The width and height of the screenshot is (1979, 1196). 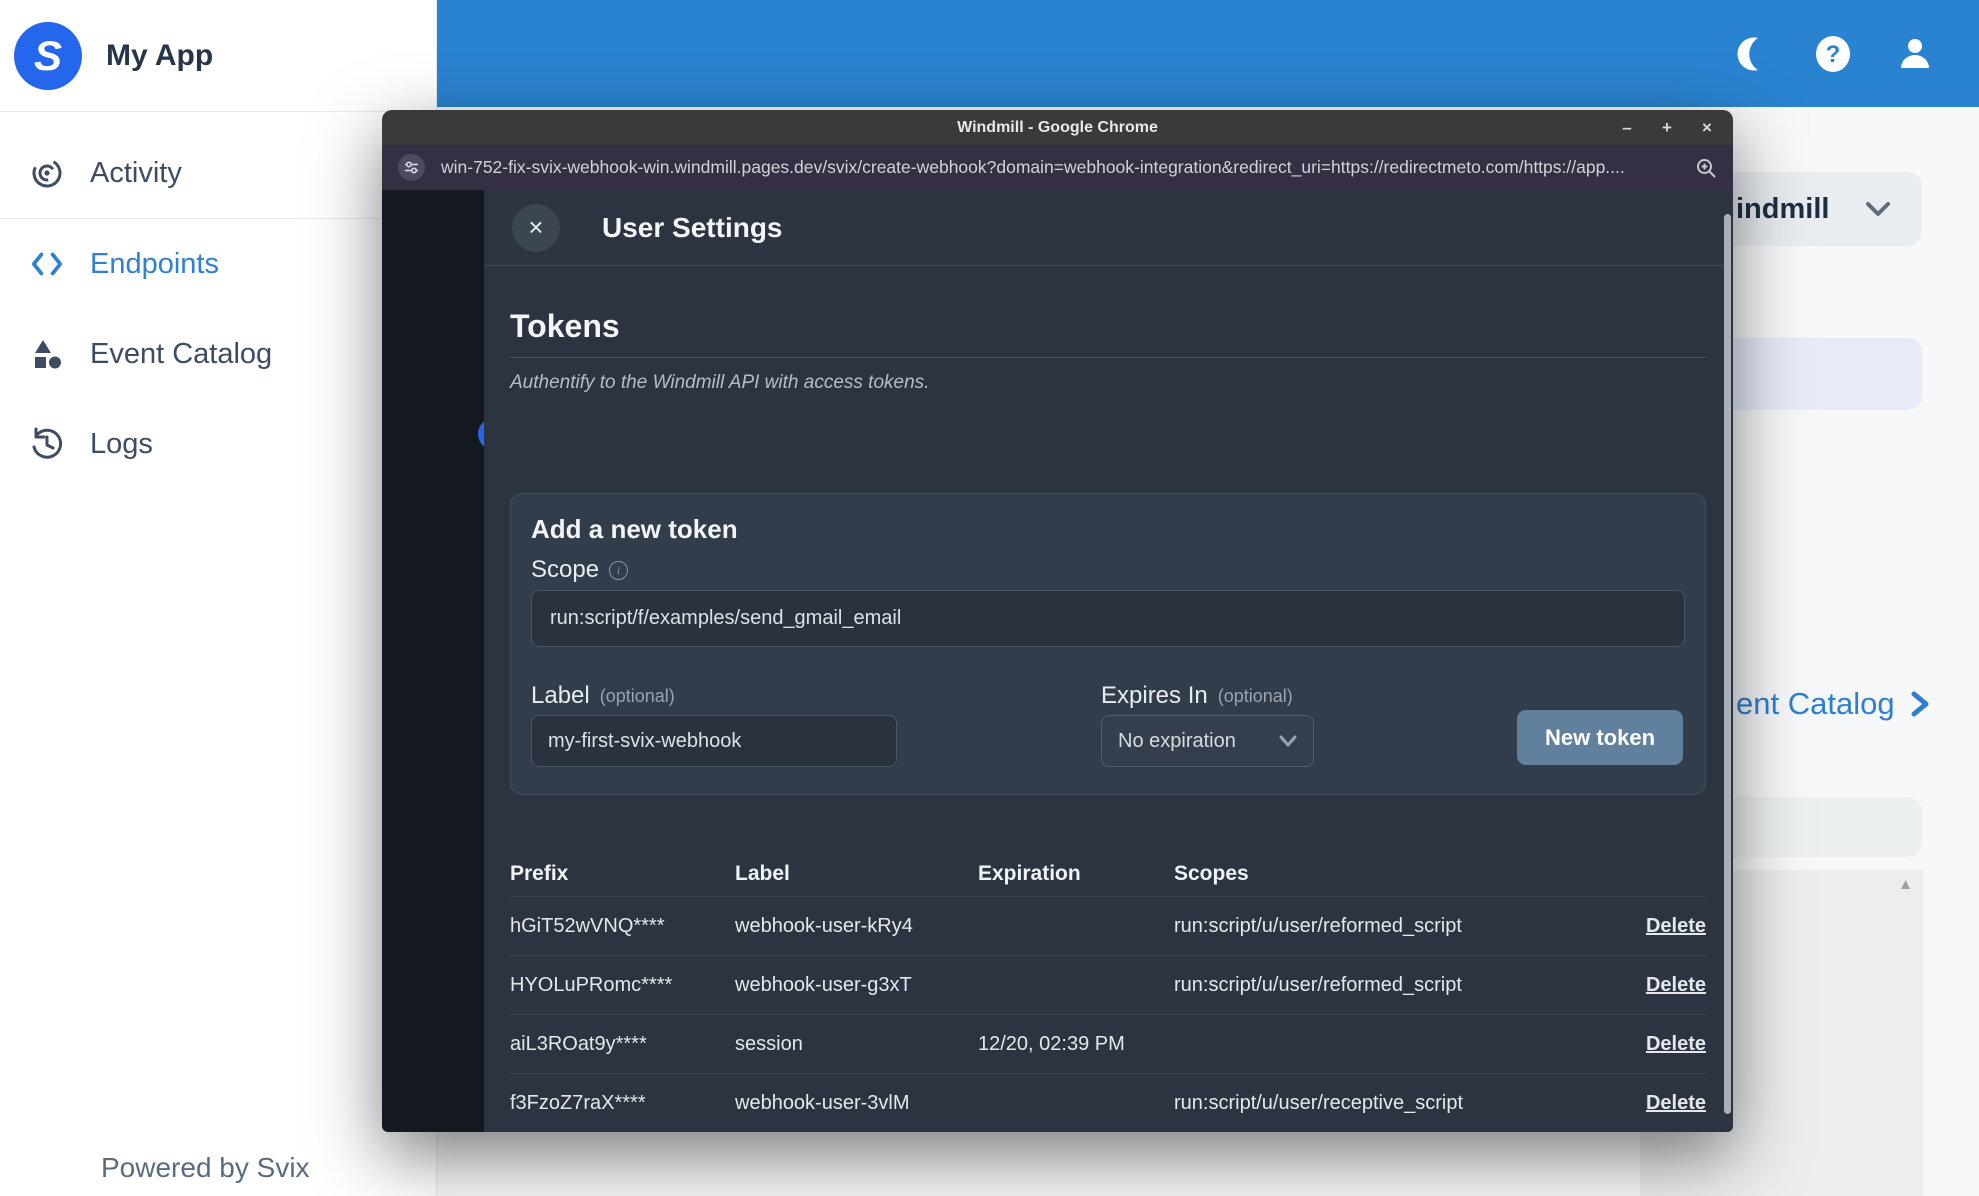 I want to click on add-token-heading: Add a new token, so click(x=634, y=529).